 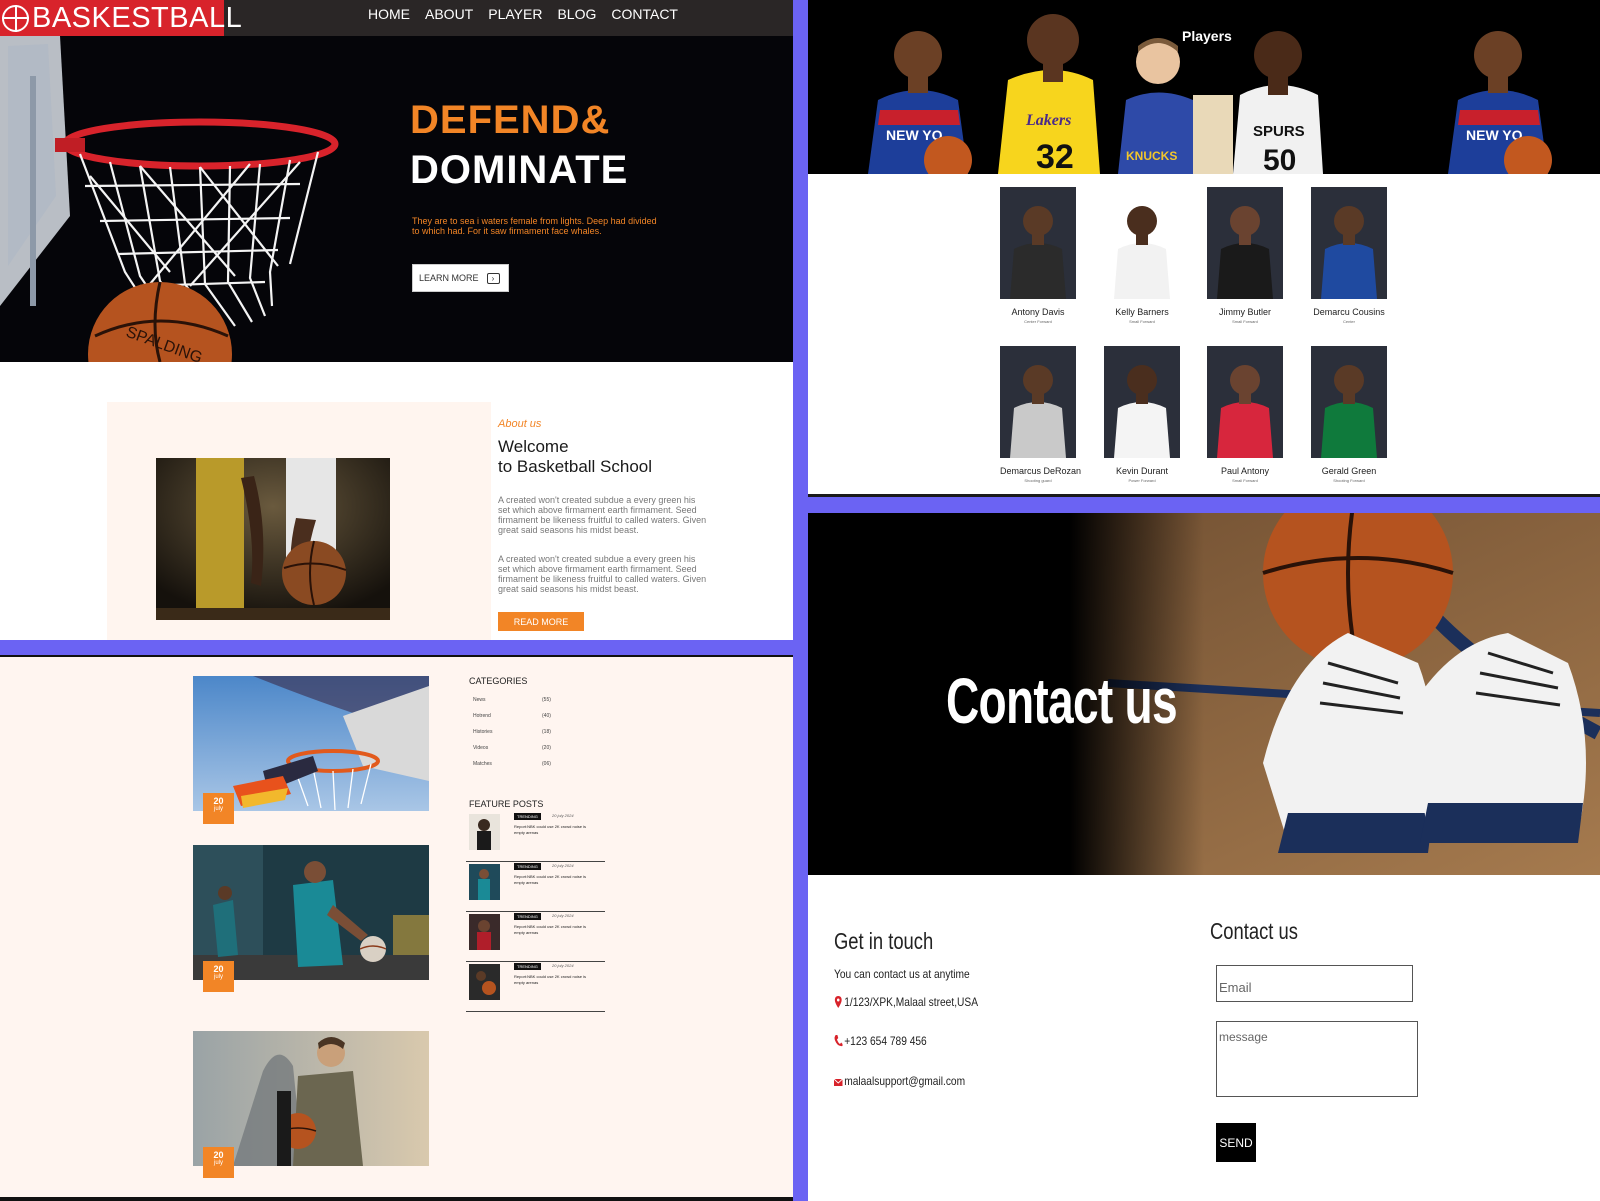 I want to click on hero-title-line1: DEFEND&, so click(x=510, y=120).